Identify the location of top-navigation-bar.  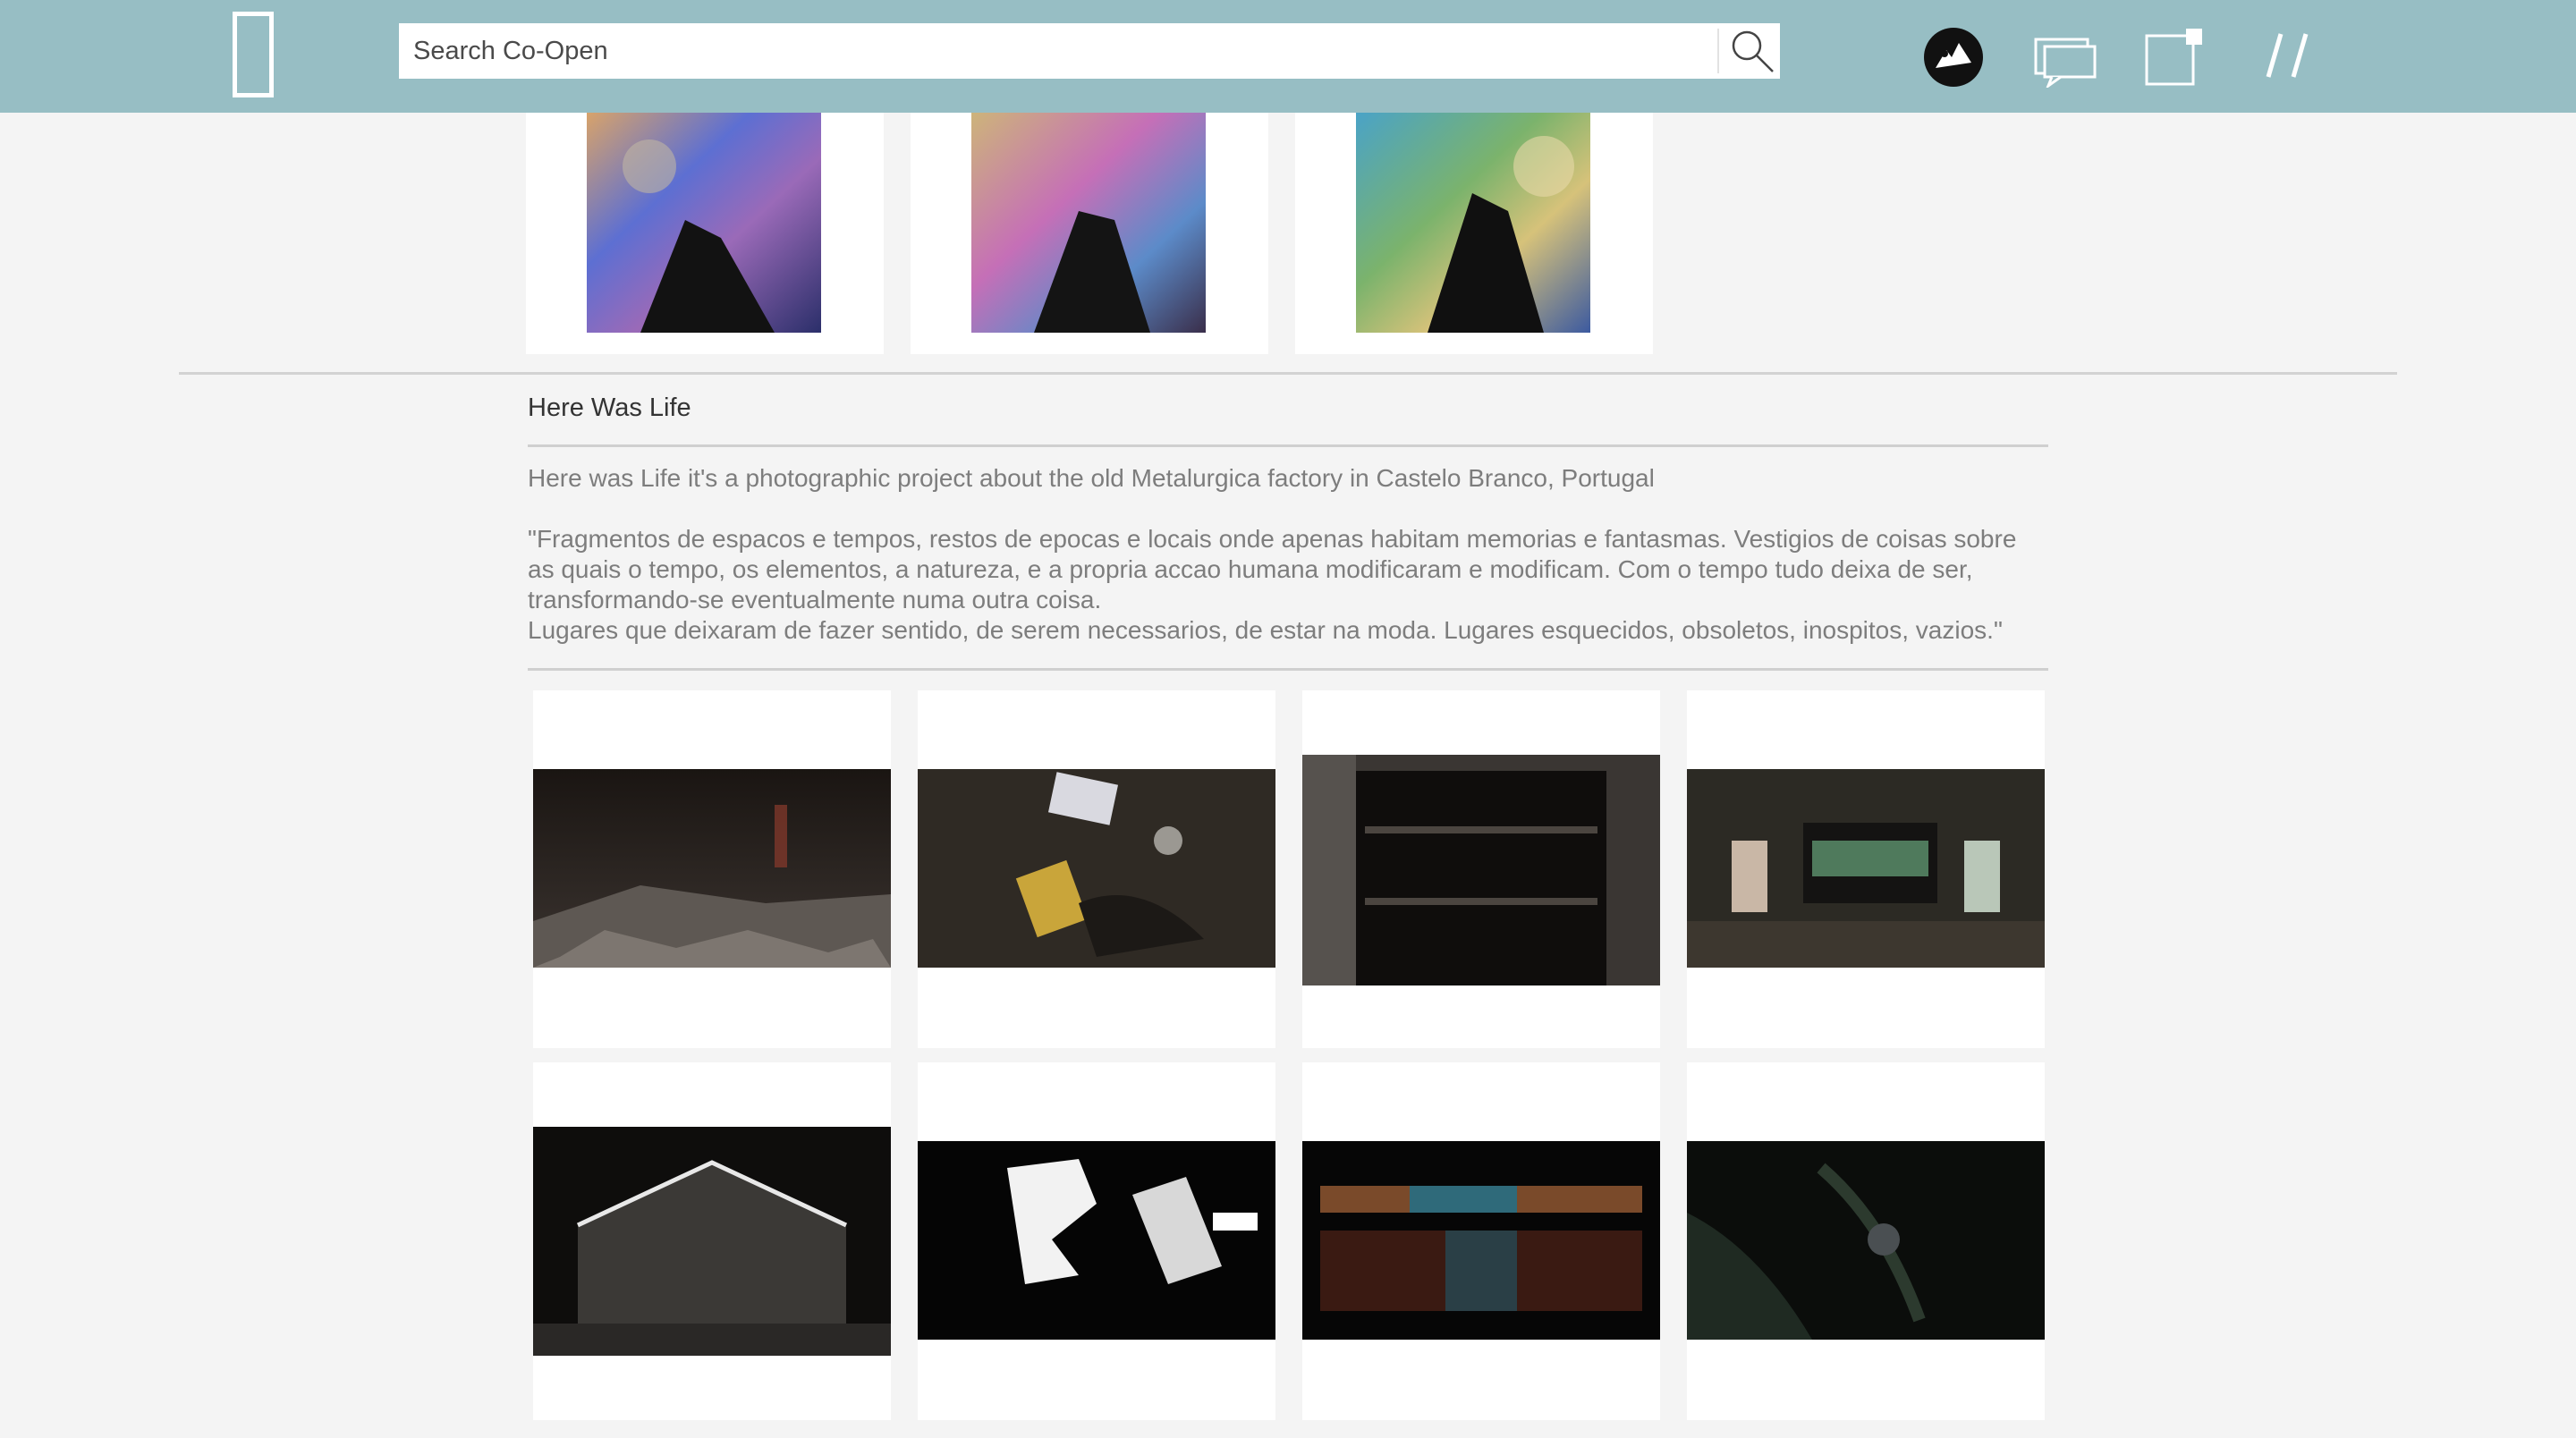
(1288, 56).